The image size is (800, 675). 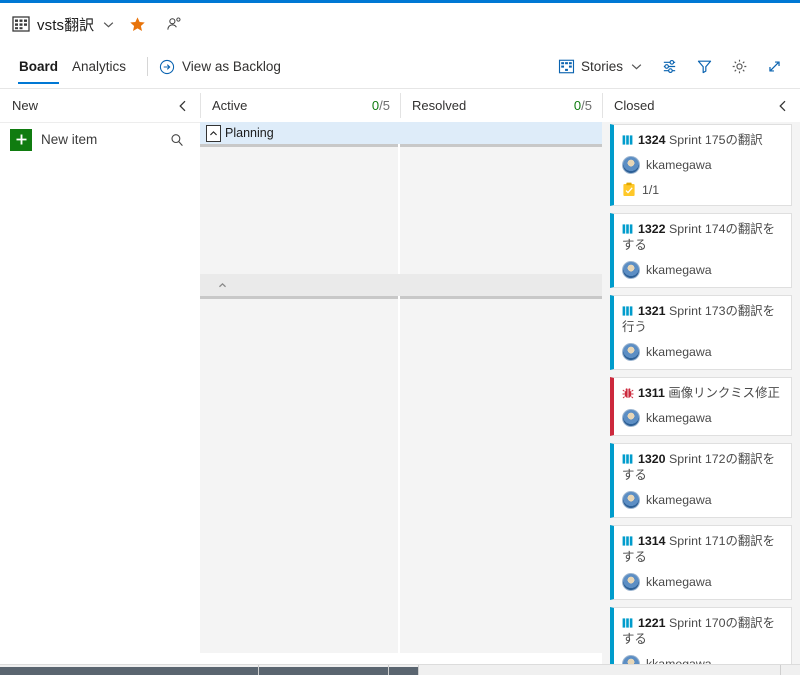 What do you see at coordinates (702, 631) in the screenshot?
I see `card-title: 1221 Sprint 170の翻訳をする` at bounding box center [702, 631].